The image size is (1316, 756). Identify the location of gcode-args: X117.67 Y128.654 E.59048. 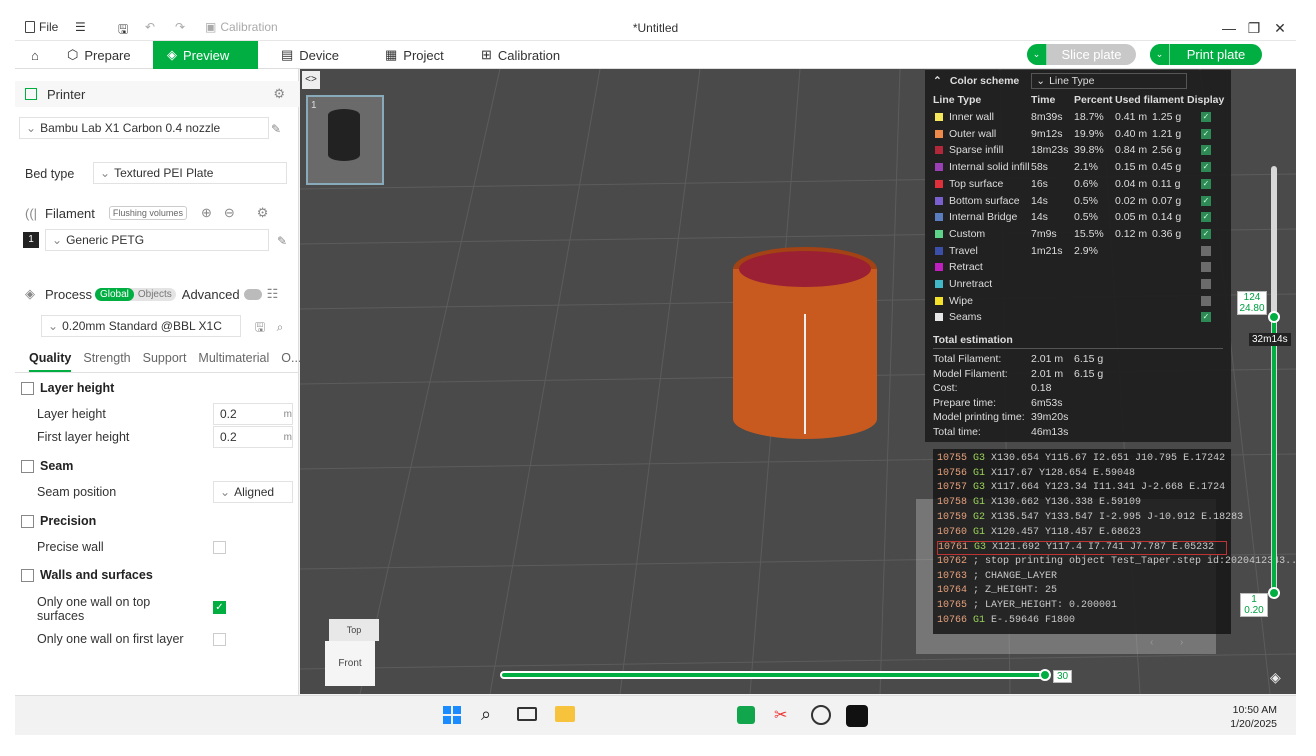
(1063, 473).